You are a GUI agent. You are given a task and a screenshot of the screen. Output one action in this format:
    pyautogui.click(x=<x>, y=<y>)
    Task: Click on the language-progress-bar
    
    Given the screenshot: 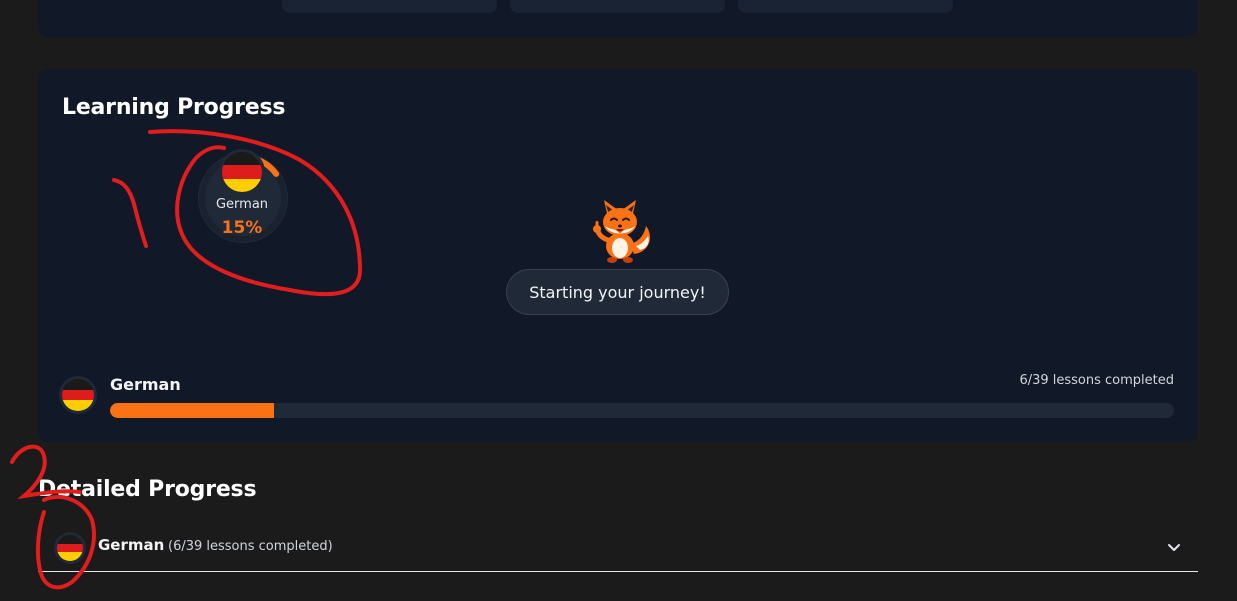 What is the action you would take?
    pyautogui.click(x=642, y=410)
    